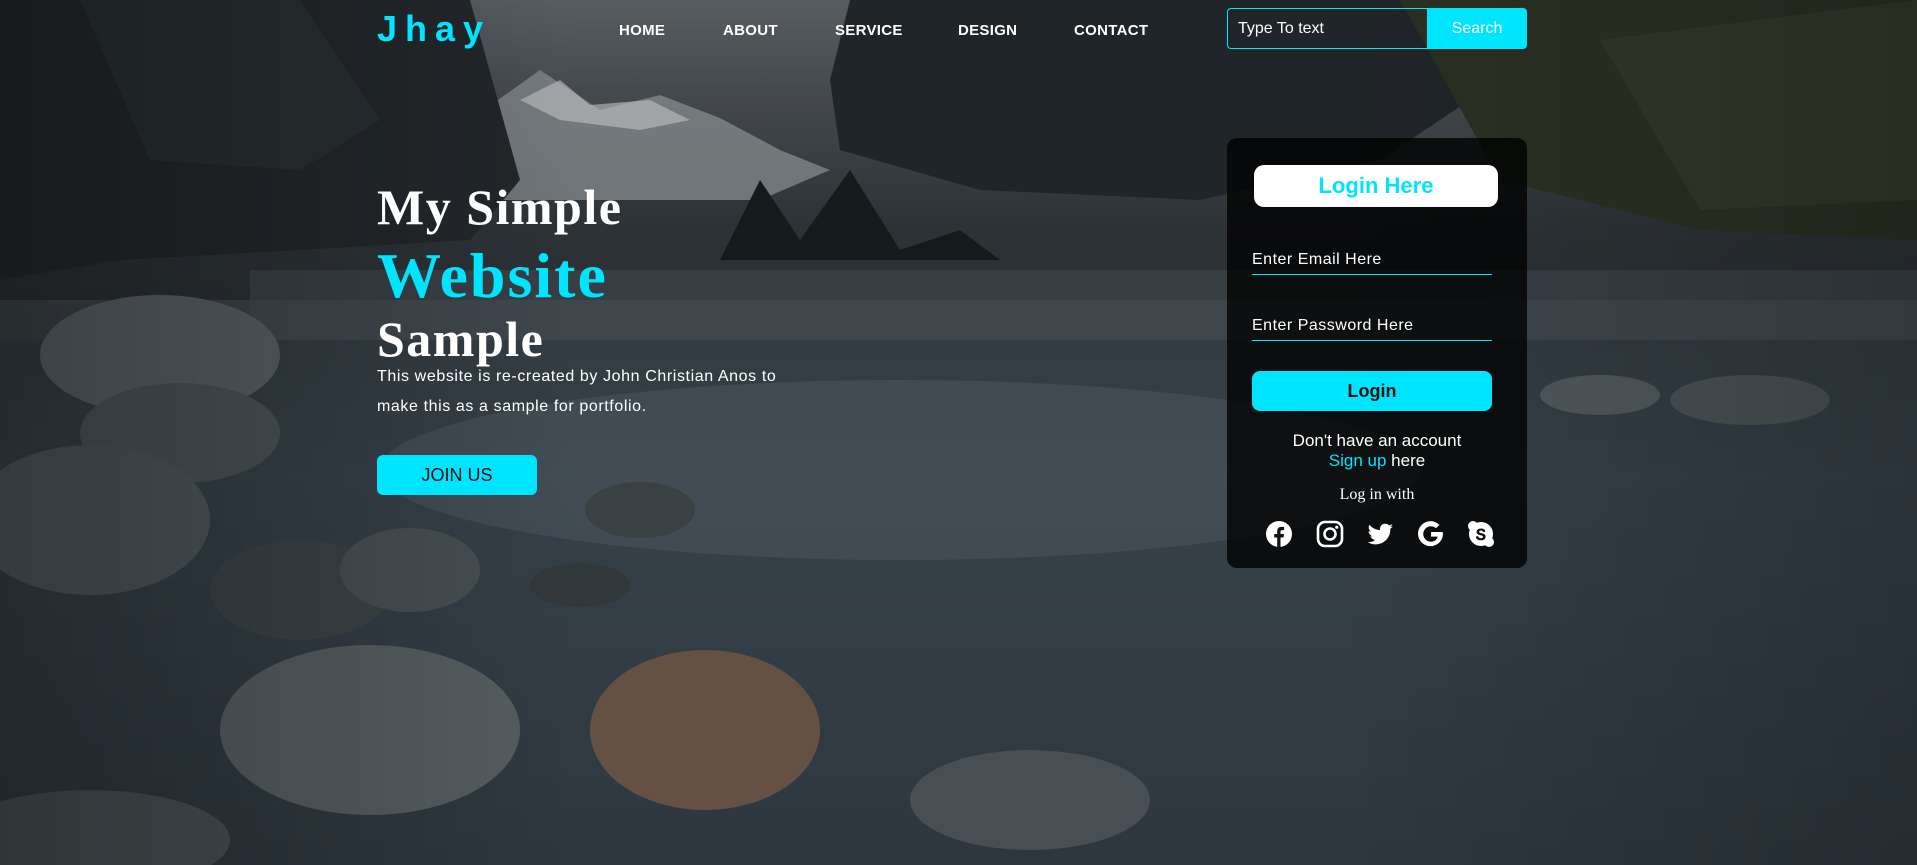 This screenshot has width=1917, height=865. Describe the element at coordinates (987, 30) in the screenshot. I see `nav-design: DESIGN` at that location.